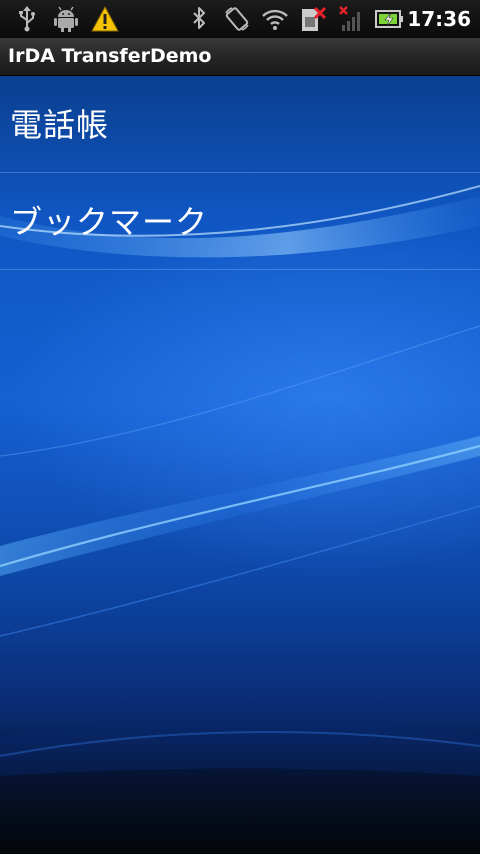 The height and width of the screenshot is (854, 480). What do you see at coordinates (60, 125) in the screenshot?
I see `list-item-label: 電話帳` at bounding box center [60, 125].